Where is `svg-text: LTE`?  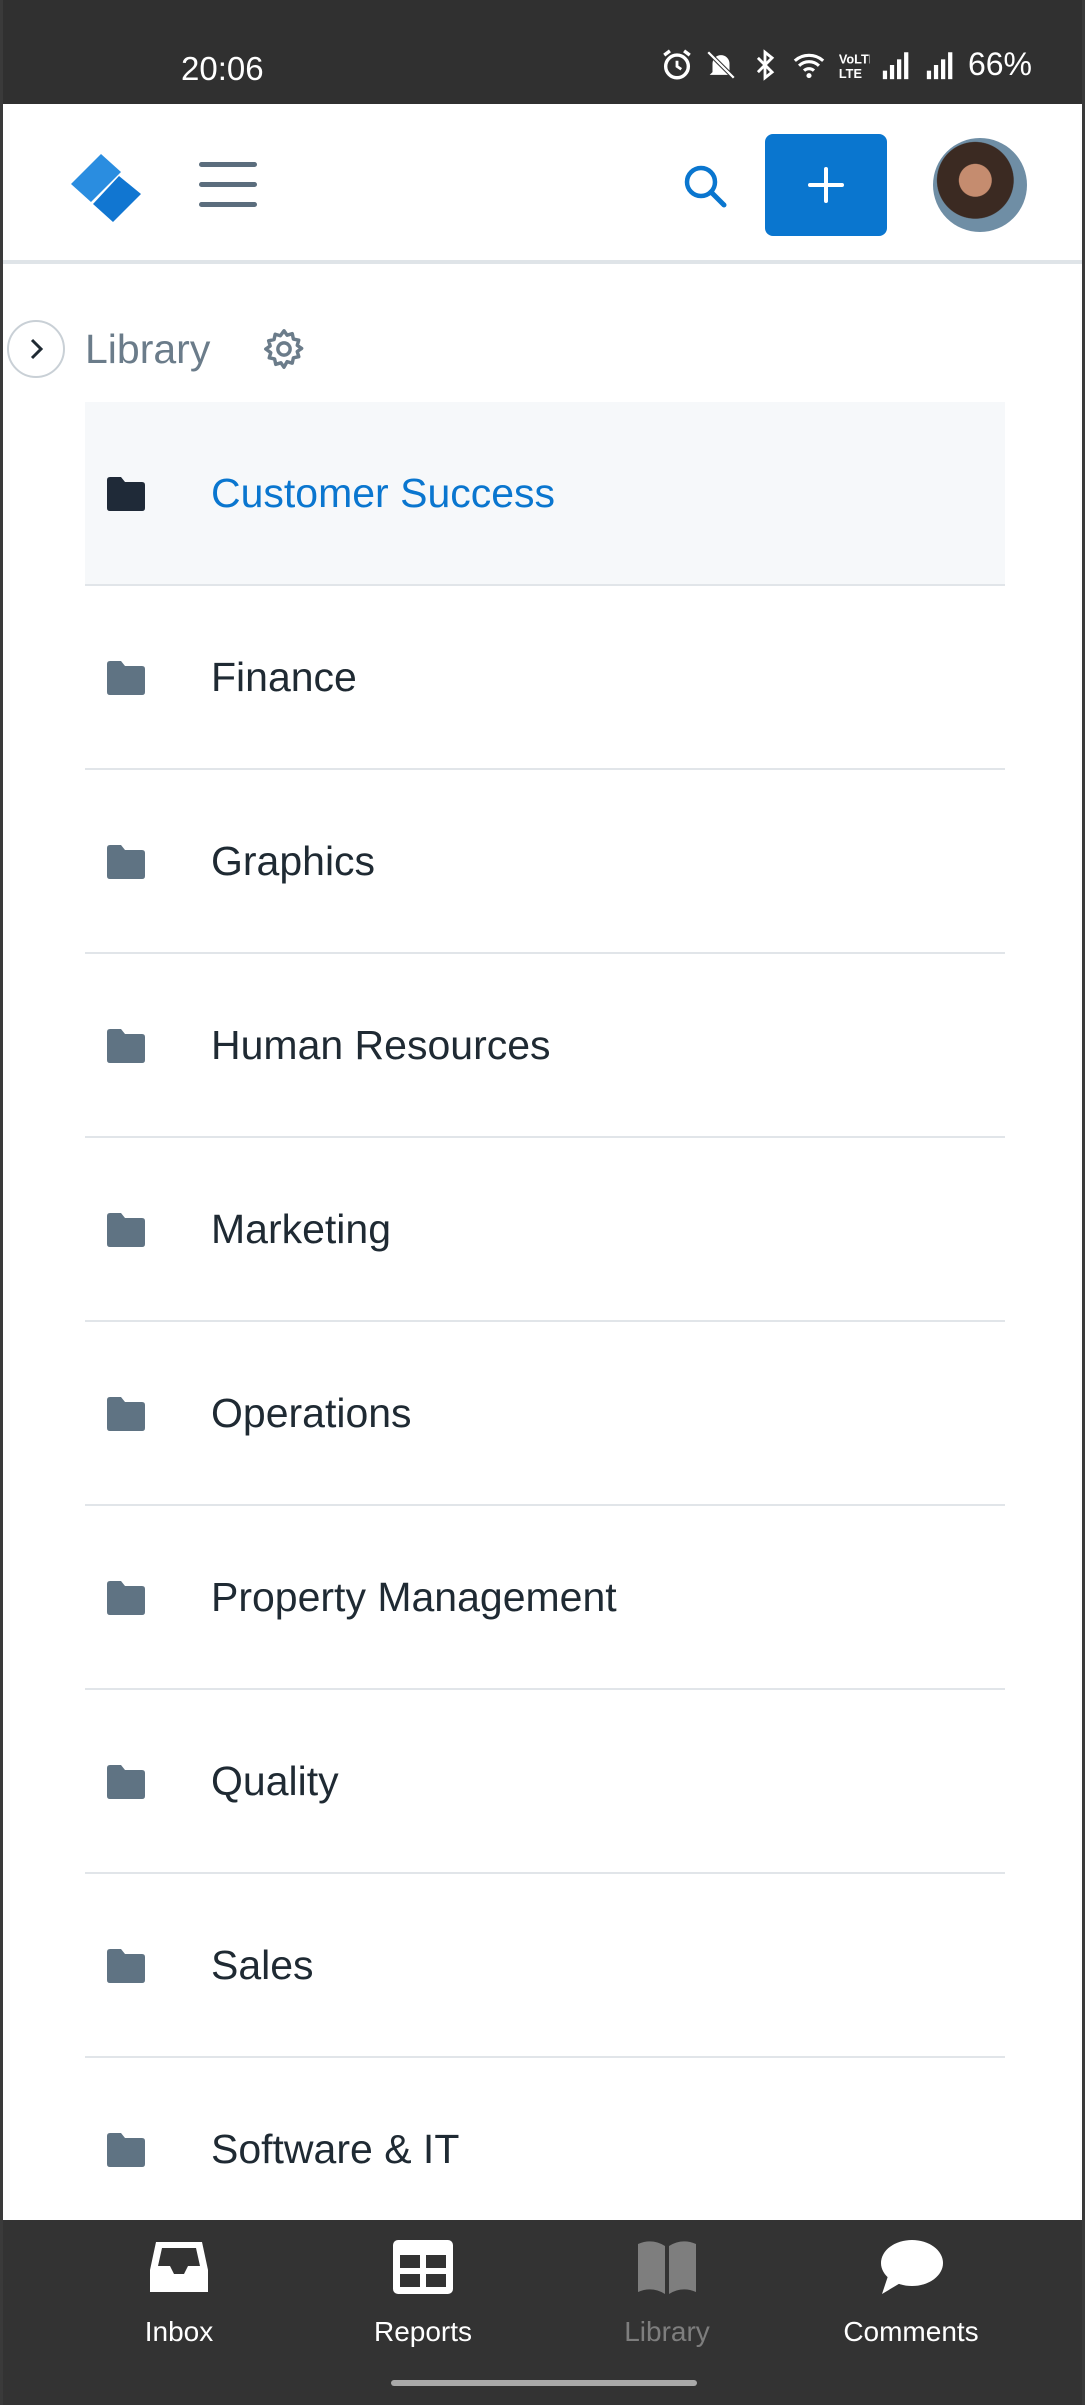 svg-text: LTE is located at coordinates (850, 72).